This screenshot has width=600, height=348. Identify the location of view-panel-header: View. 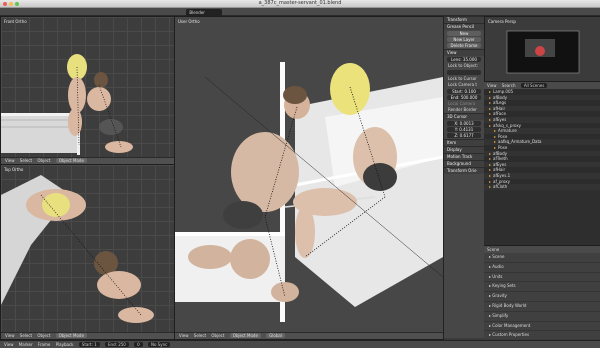
(464, 52).